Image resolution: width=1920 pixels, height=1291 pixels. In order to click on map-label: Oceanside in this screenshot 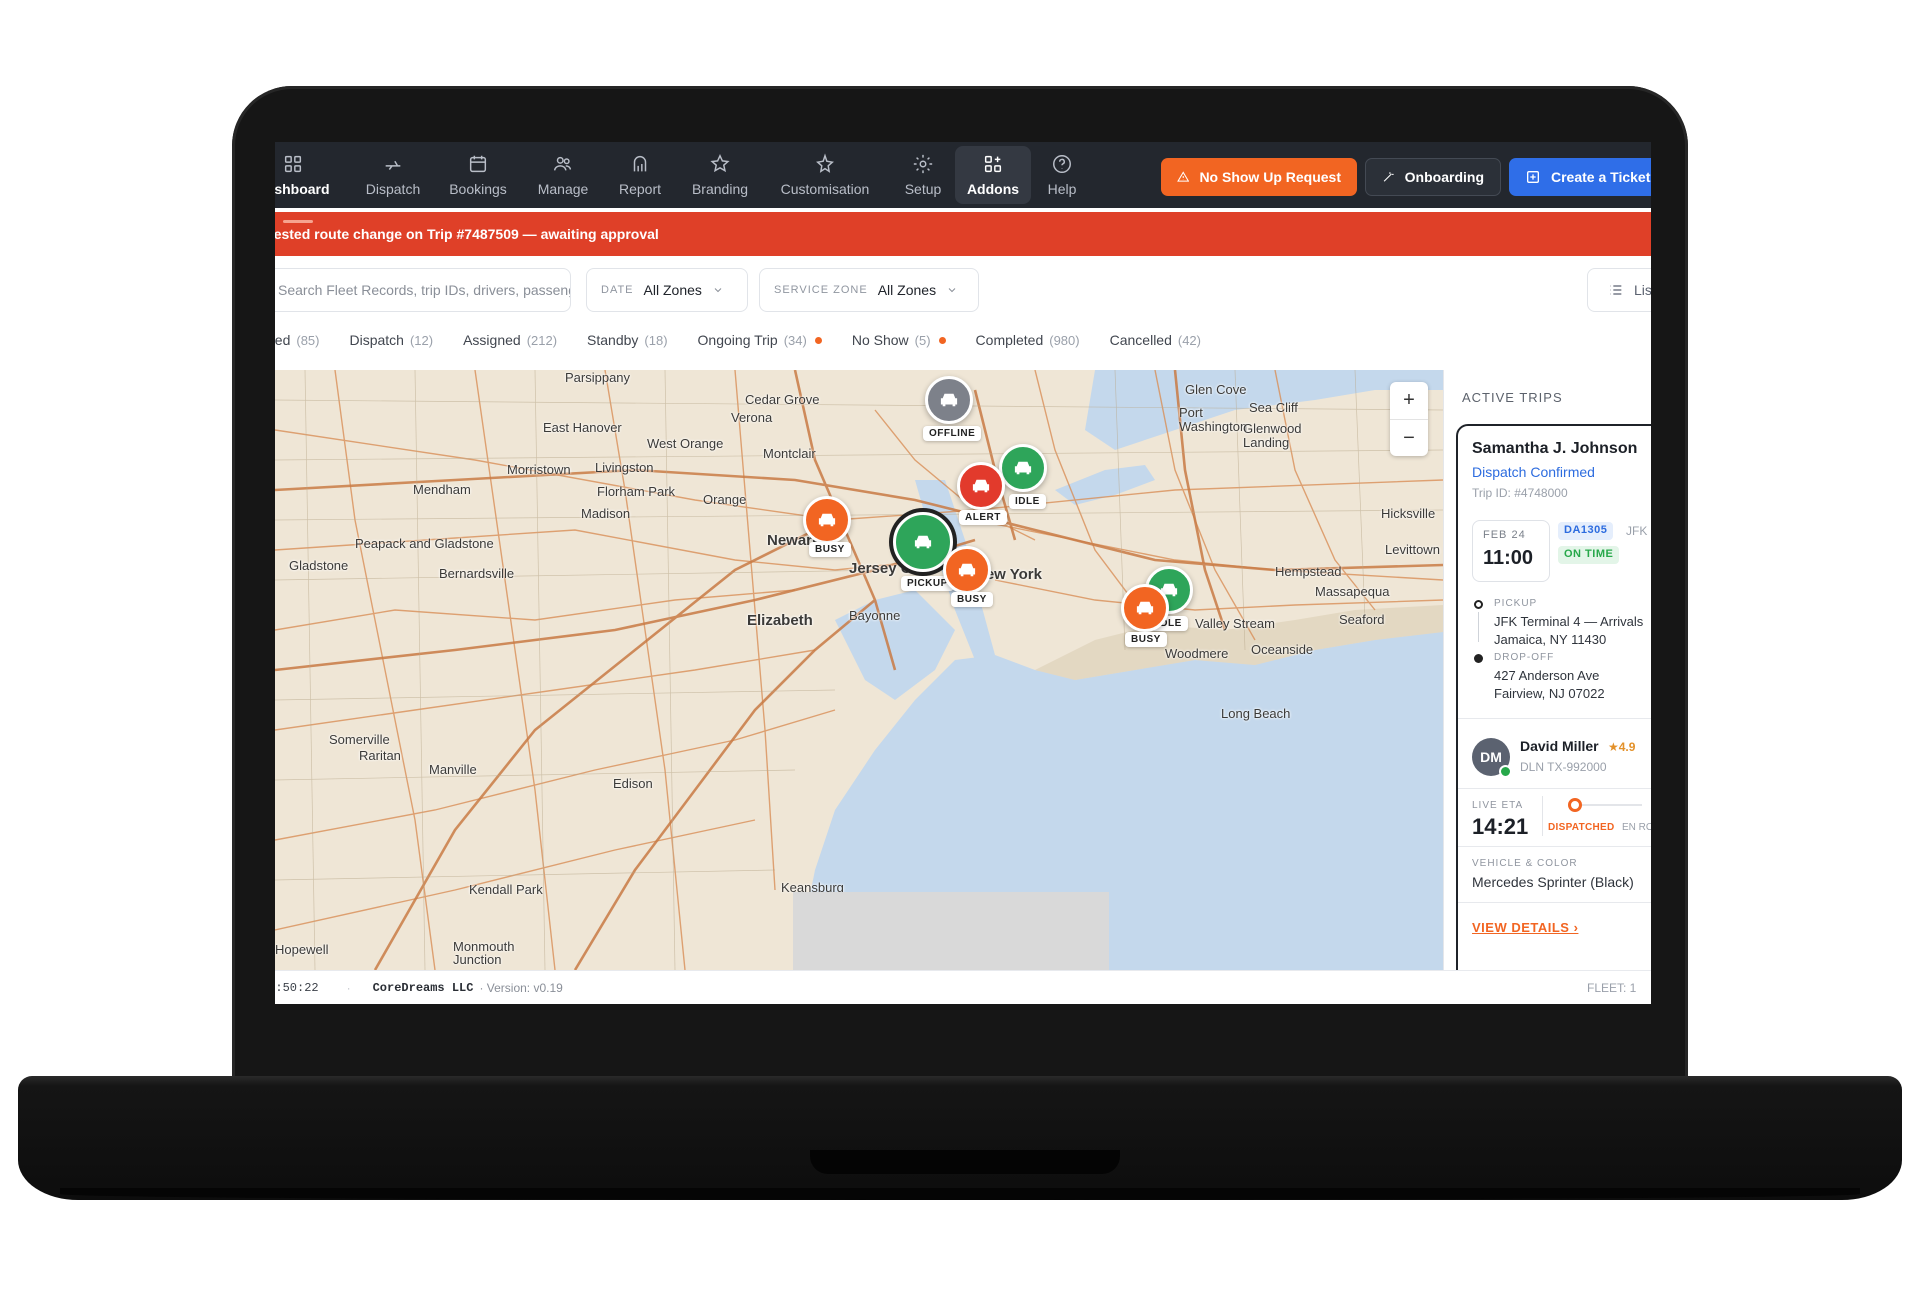, I will do `click(1282, 649)`.